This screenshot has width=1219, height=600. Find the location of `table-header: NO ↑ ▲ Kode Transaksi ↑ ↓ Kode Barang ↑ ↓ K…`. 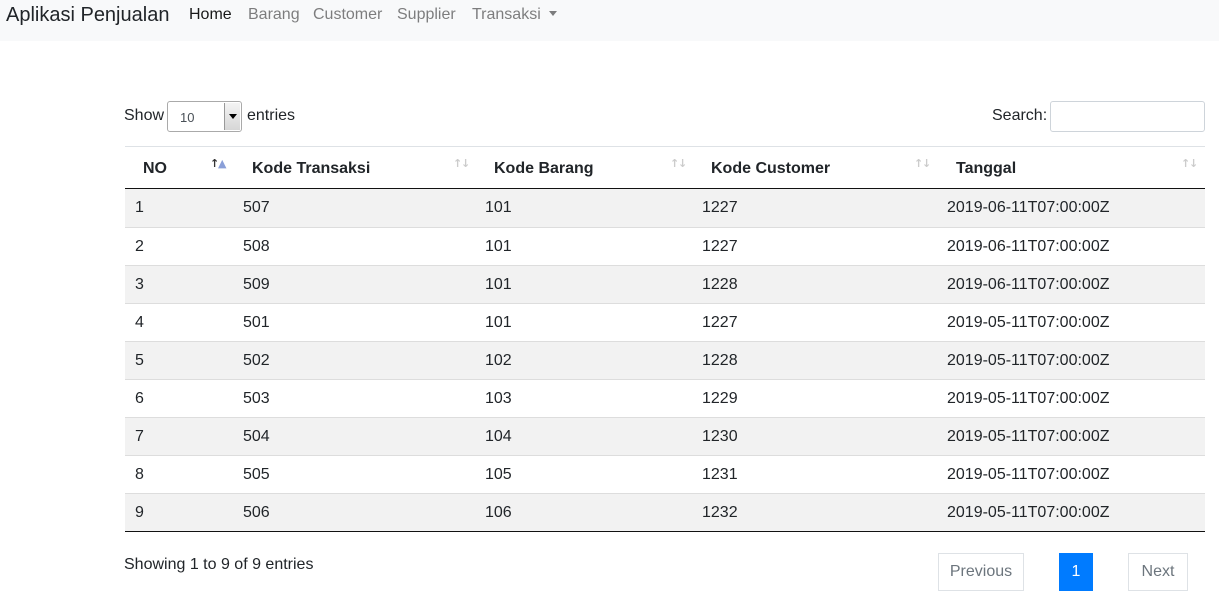

table-header: NO ↑ ▲ Kode Transaksi ↑ ↓ Kode Barang ↑ ↓ K… is located at coordinates (665, 168).